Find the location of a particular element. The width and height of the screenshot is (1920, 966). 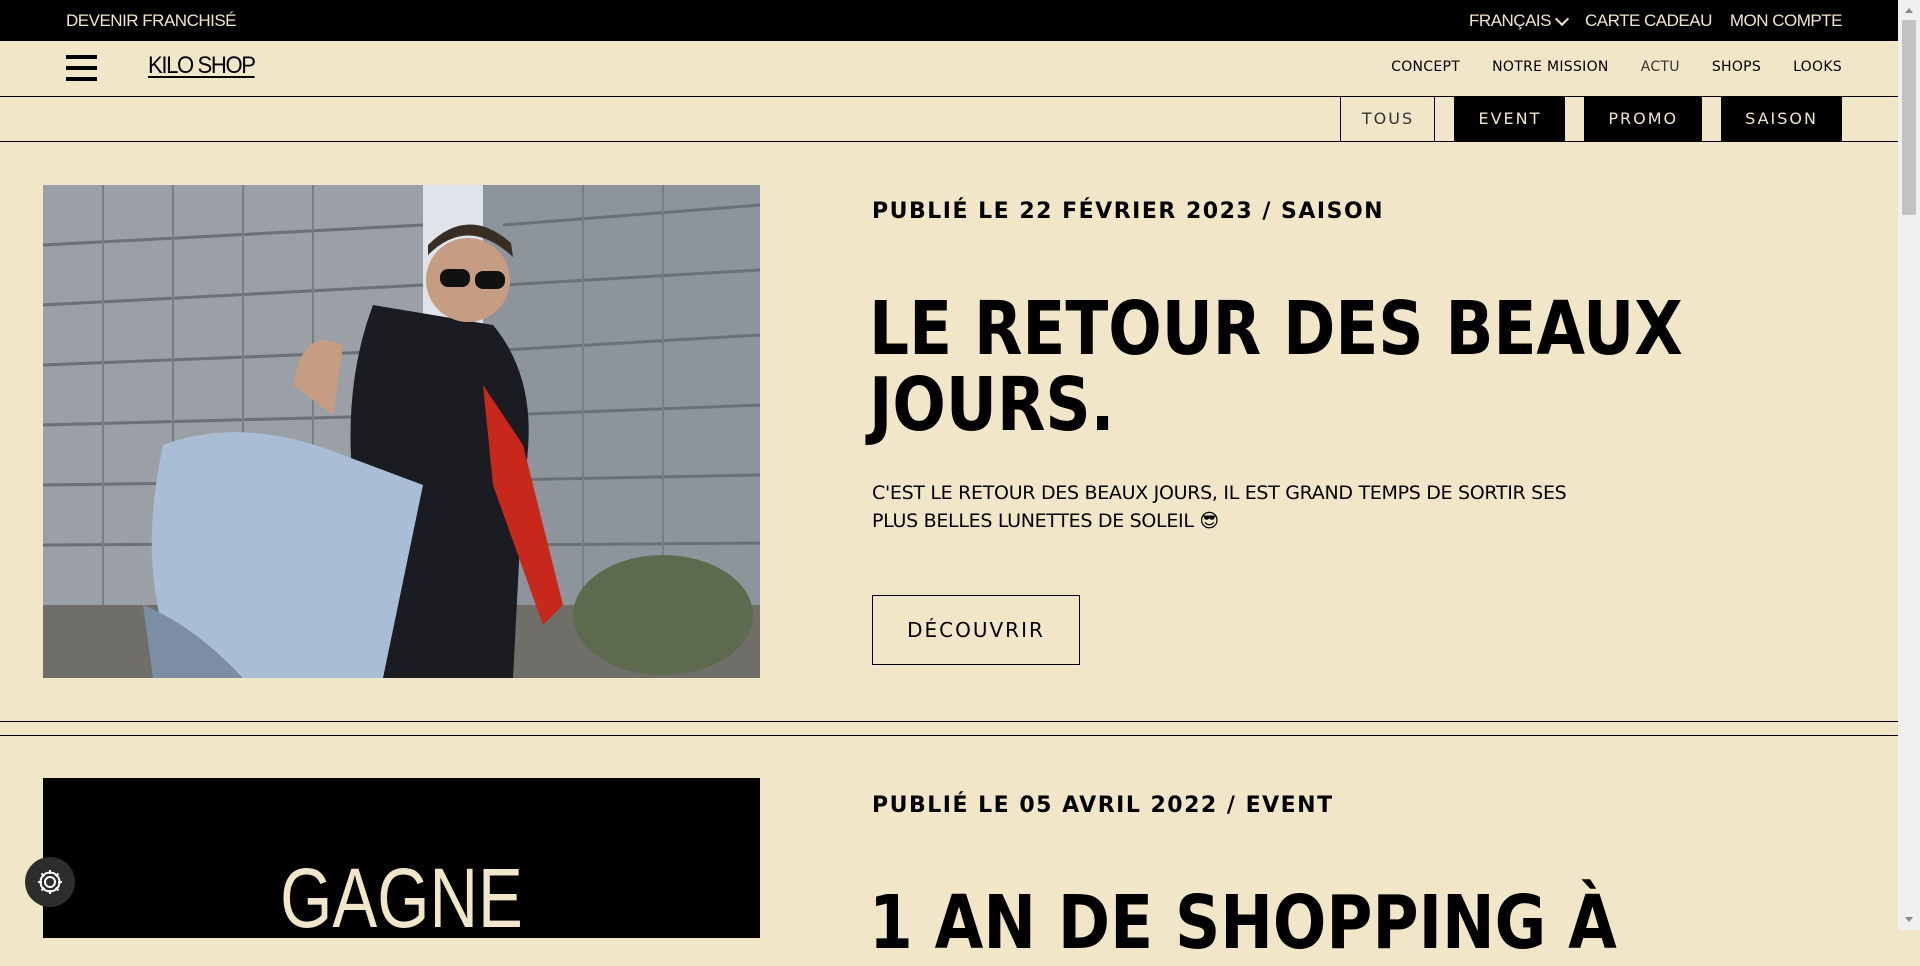

article-title: LE RETOUR DES BEAUX JOURS. is located at coordinates (1276, 367).